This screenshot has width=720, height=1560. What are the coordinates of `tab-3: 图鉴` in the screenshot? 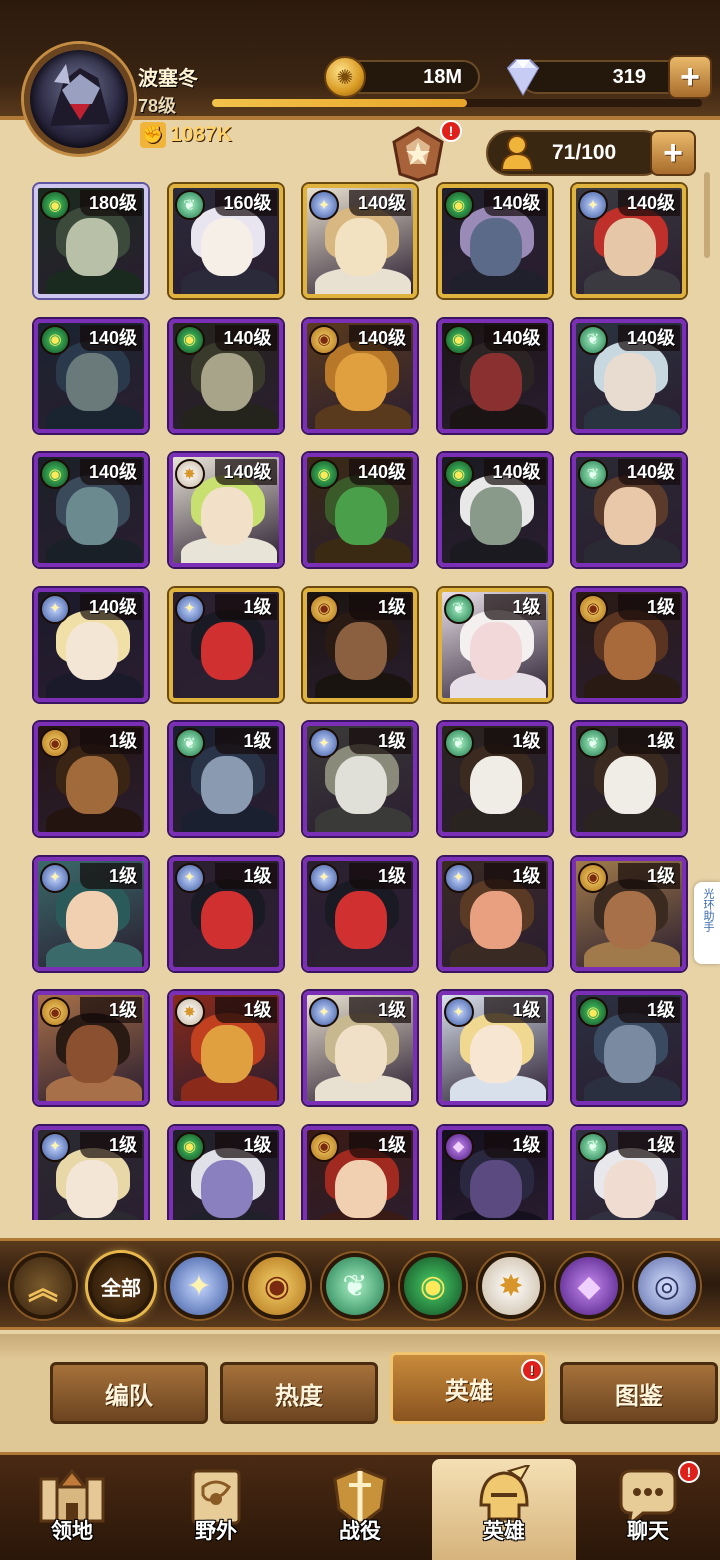 It's located at (639, 1393).